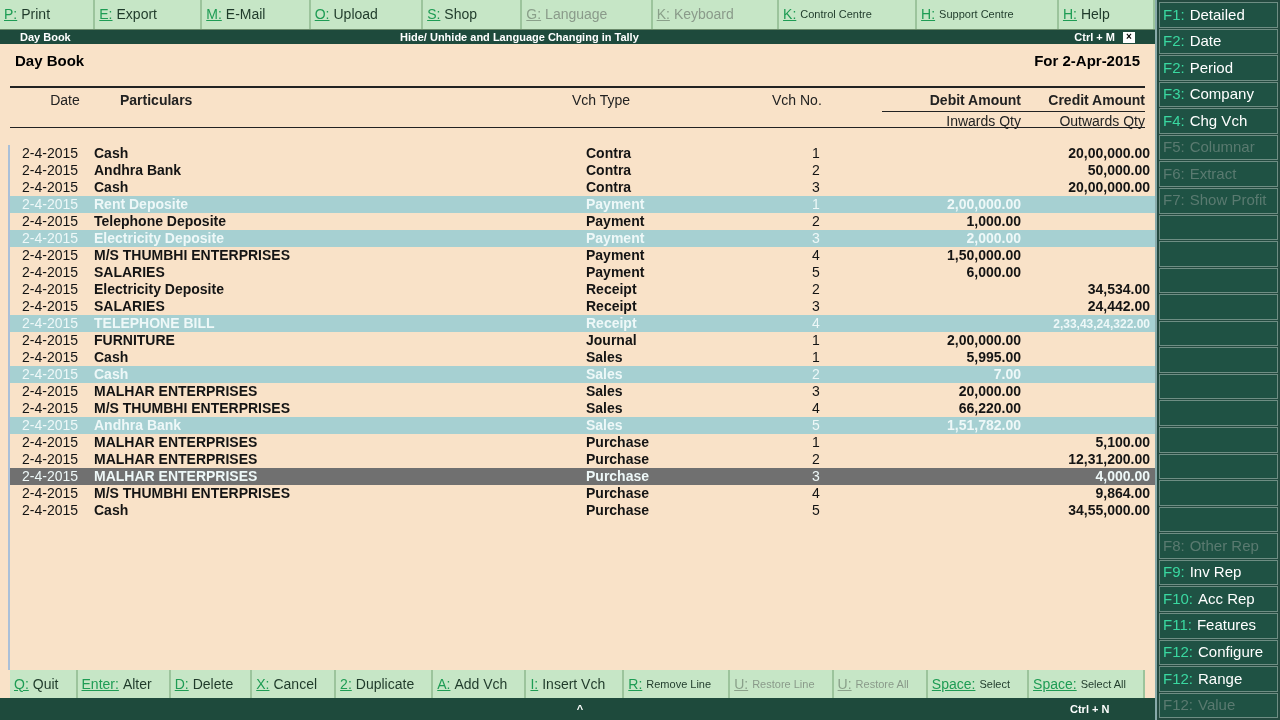 This screenshot has width=1280, height=720. I want to click on voucher-row: 2-4-2015 Cash Contra 1 20,00,000.00, so click(582, 153).